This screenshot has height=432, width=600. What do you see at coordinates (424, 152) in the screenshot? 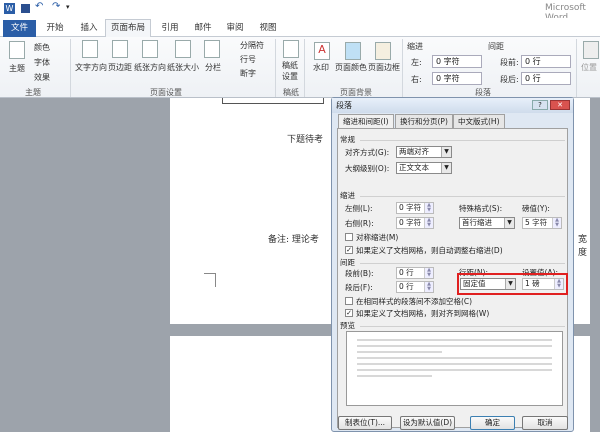
I see `alignment-select: 两端对齐 ▼` at bounding box center [424, 152].